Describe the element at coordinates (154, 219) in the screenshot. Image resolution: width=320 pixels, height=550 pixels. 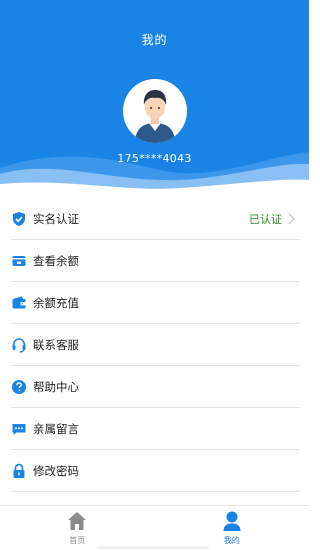
I see `menu-item-real-name-verification: 实名认证 已认证` at that location.